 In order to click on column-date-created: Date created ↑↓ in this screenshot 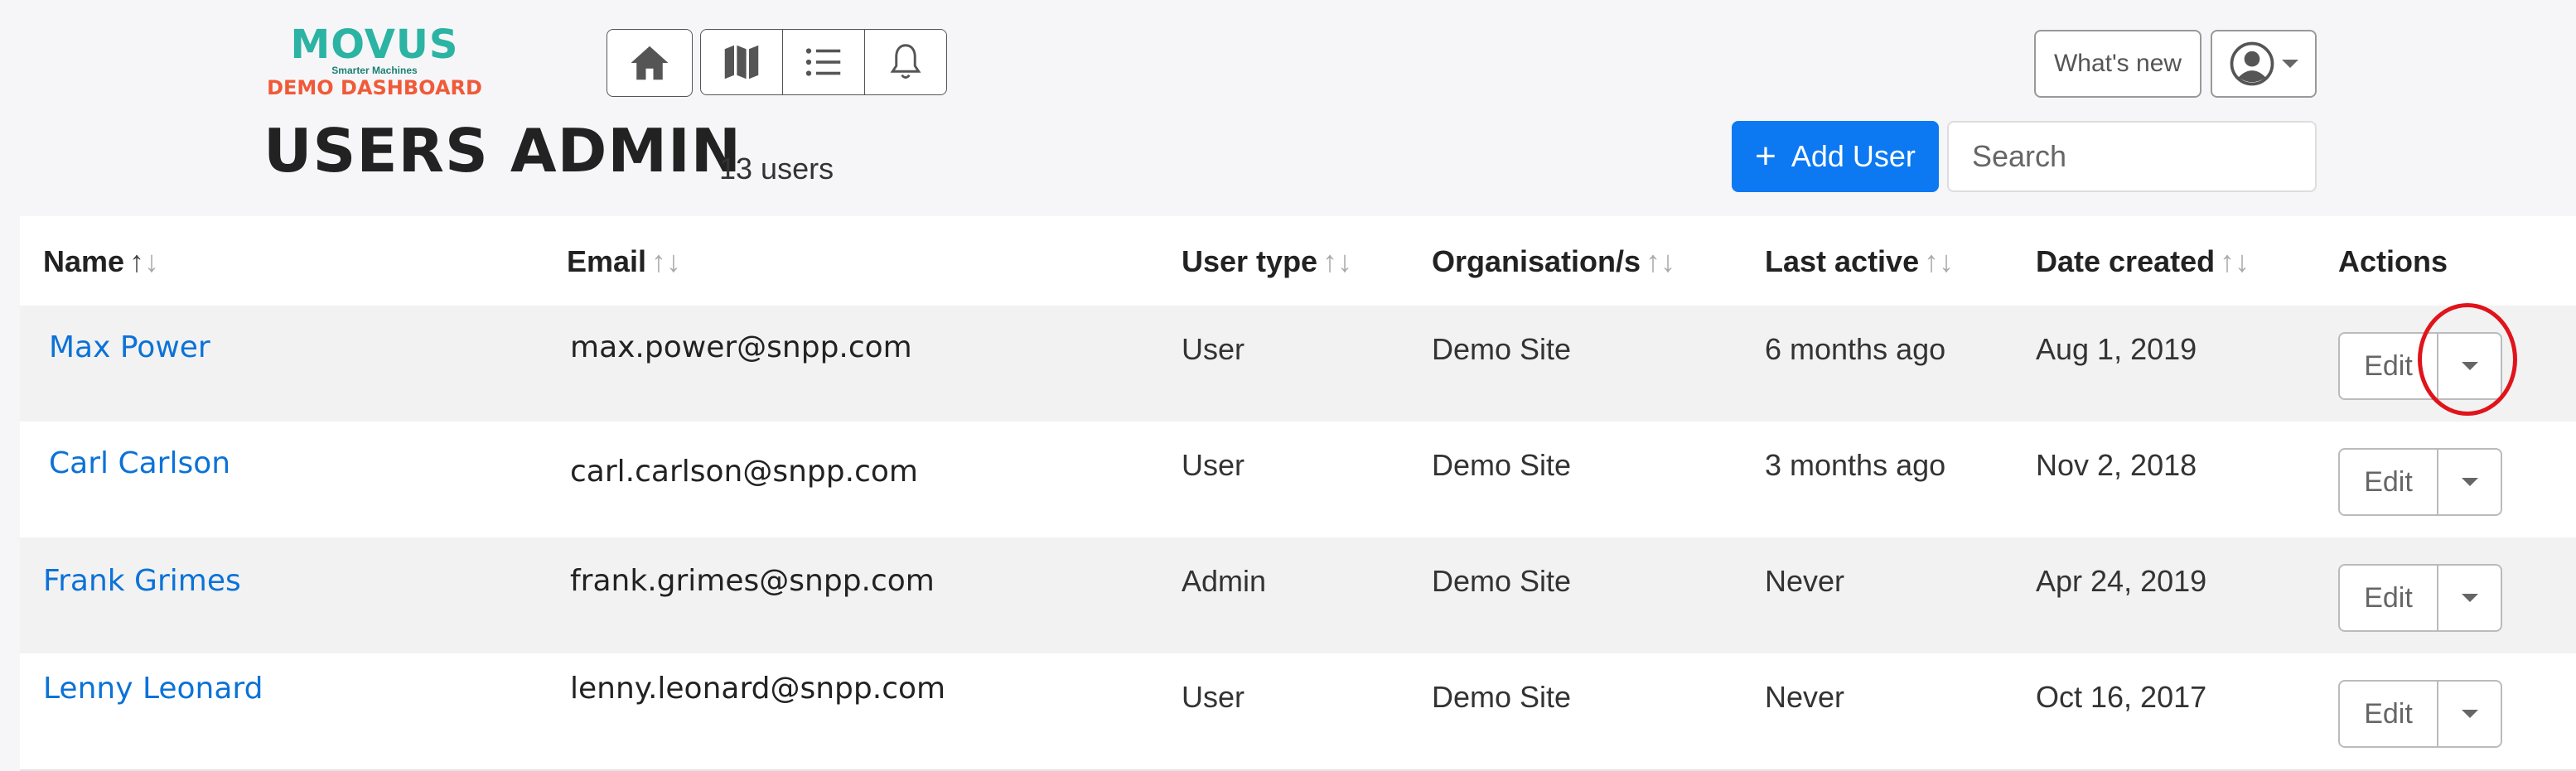, I will do `click(2143, 261)`.